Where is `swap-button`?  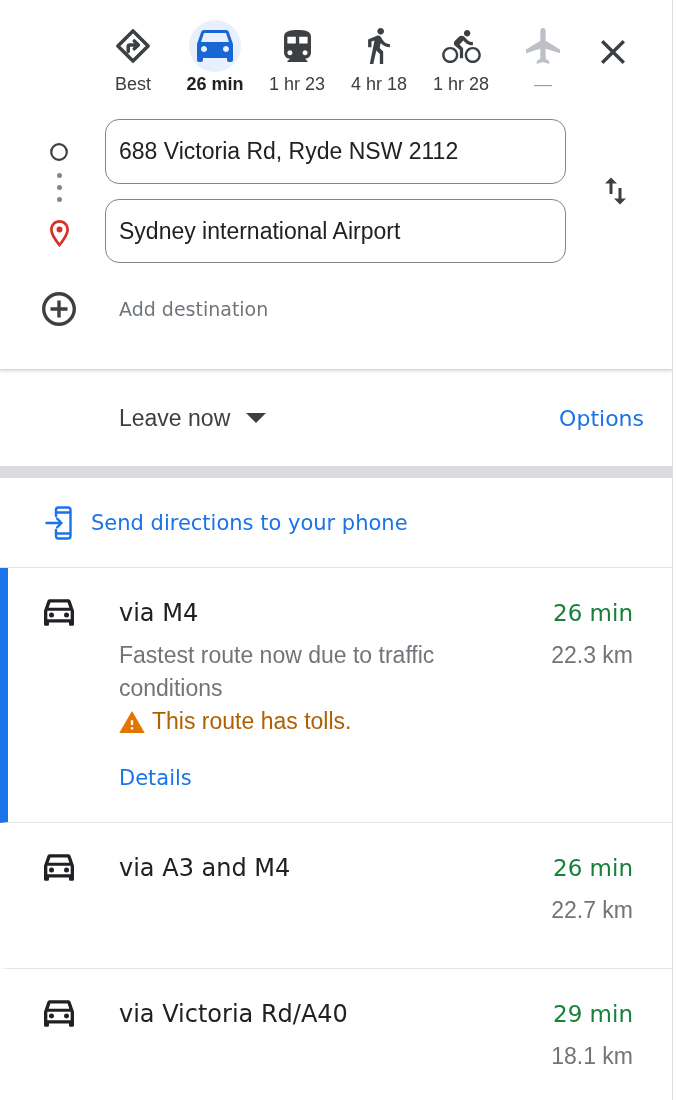
swap-button is located at coordinates (615, 191).